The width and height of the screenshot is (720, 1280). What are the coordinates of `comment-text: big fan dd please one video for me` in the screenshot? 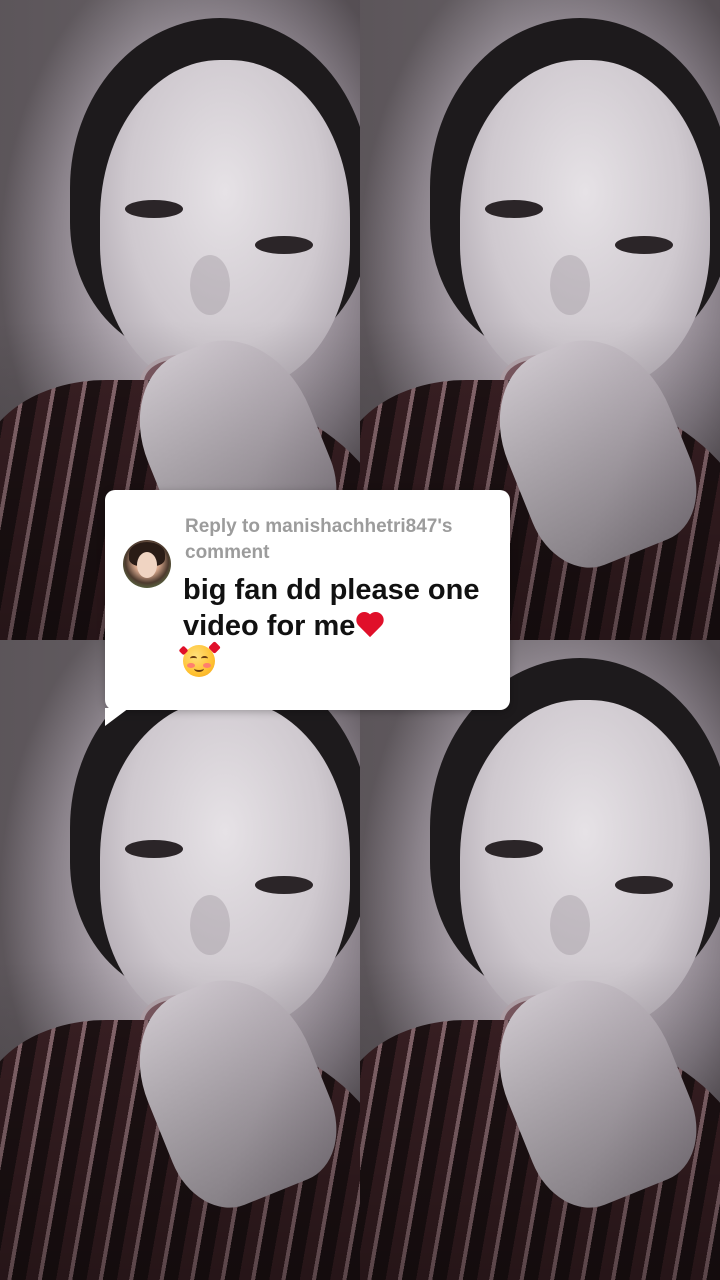 It's located at (331, 608).